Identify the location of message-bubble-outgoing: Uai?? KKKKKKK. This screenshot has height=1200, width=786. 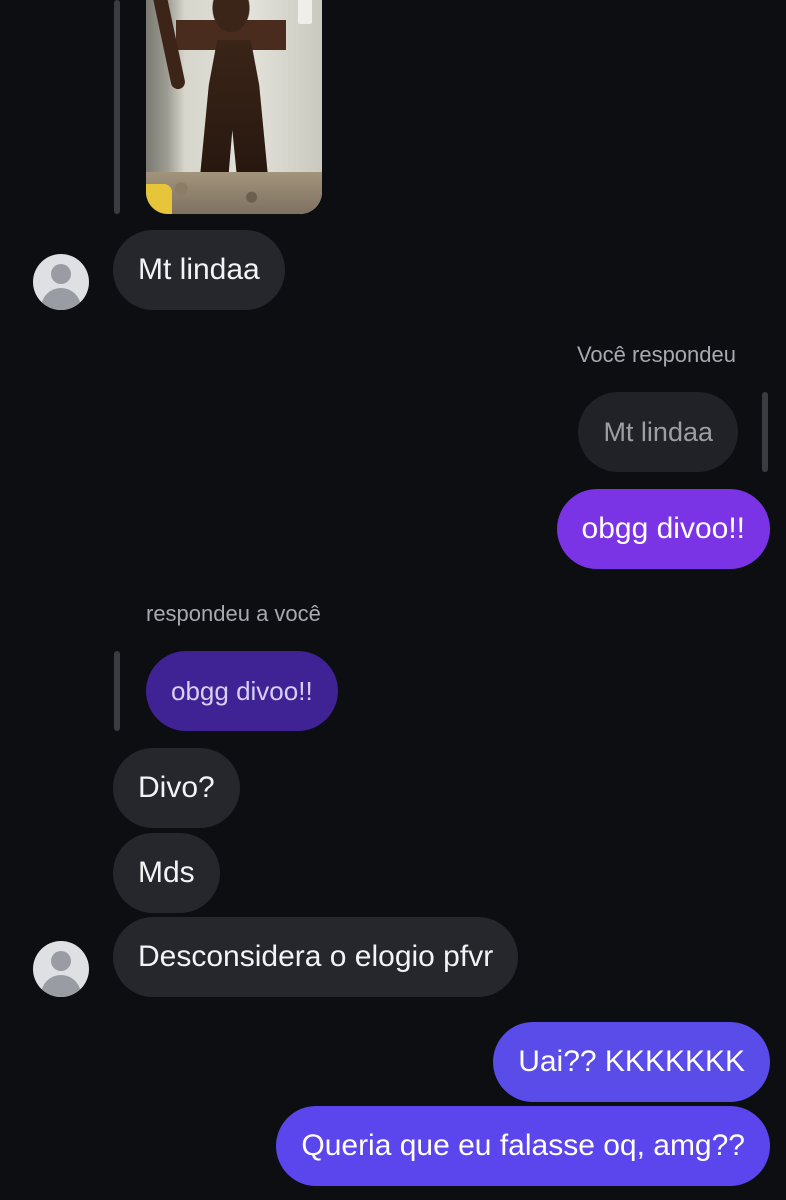
(631, 1062).